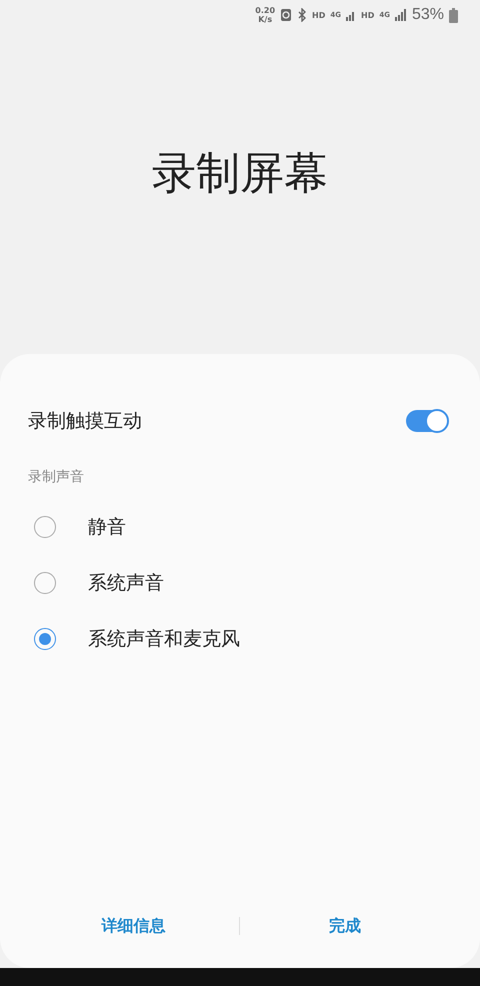 The width and height of the screenshot is (480, 986). I want to click on toggle-label: 录制触摸互动, so click(85, 421).